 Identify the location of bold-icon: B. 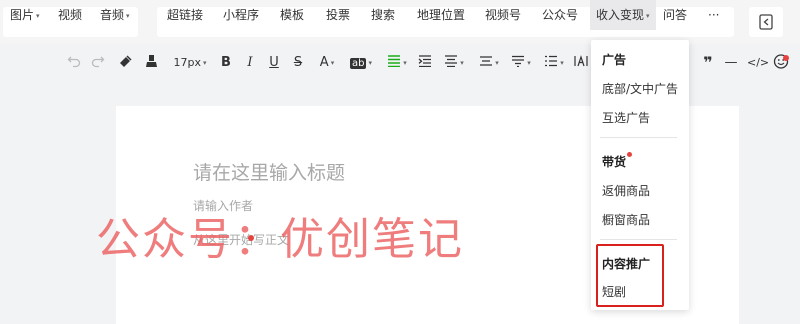
(226, 63).